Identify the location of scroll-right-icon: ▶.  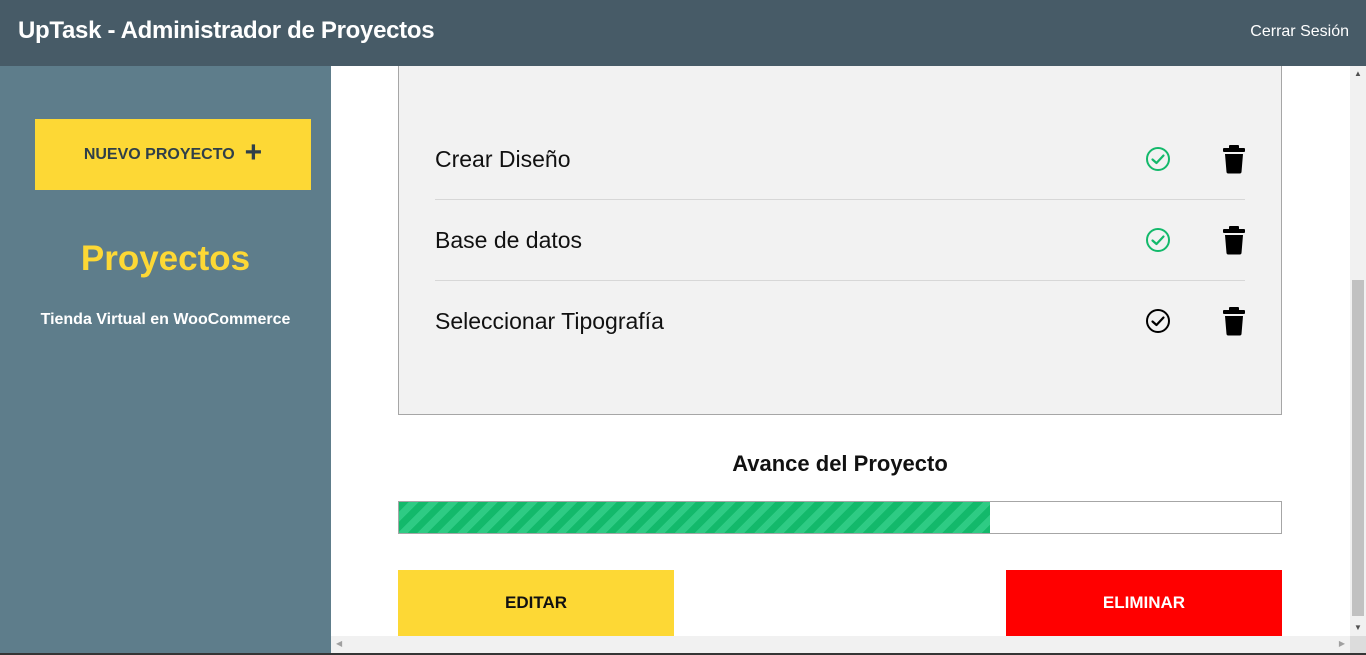
(1342, 643).